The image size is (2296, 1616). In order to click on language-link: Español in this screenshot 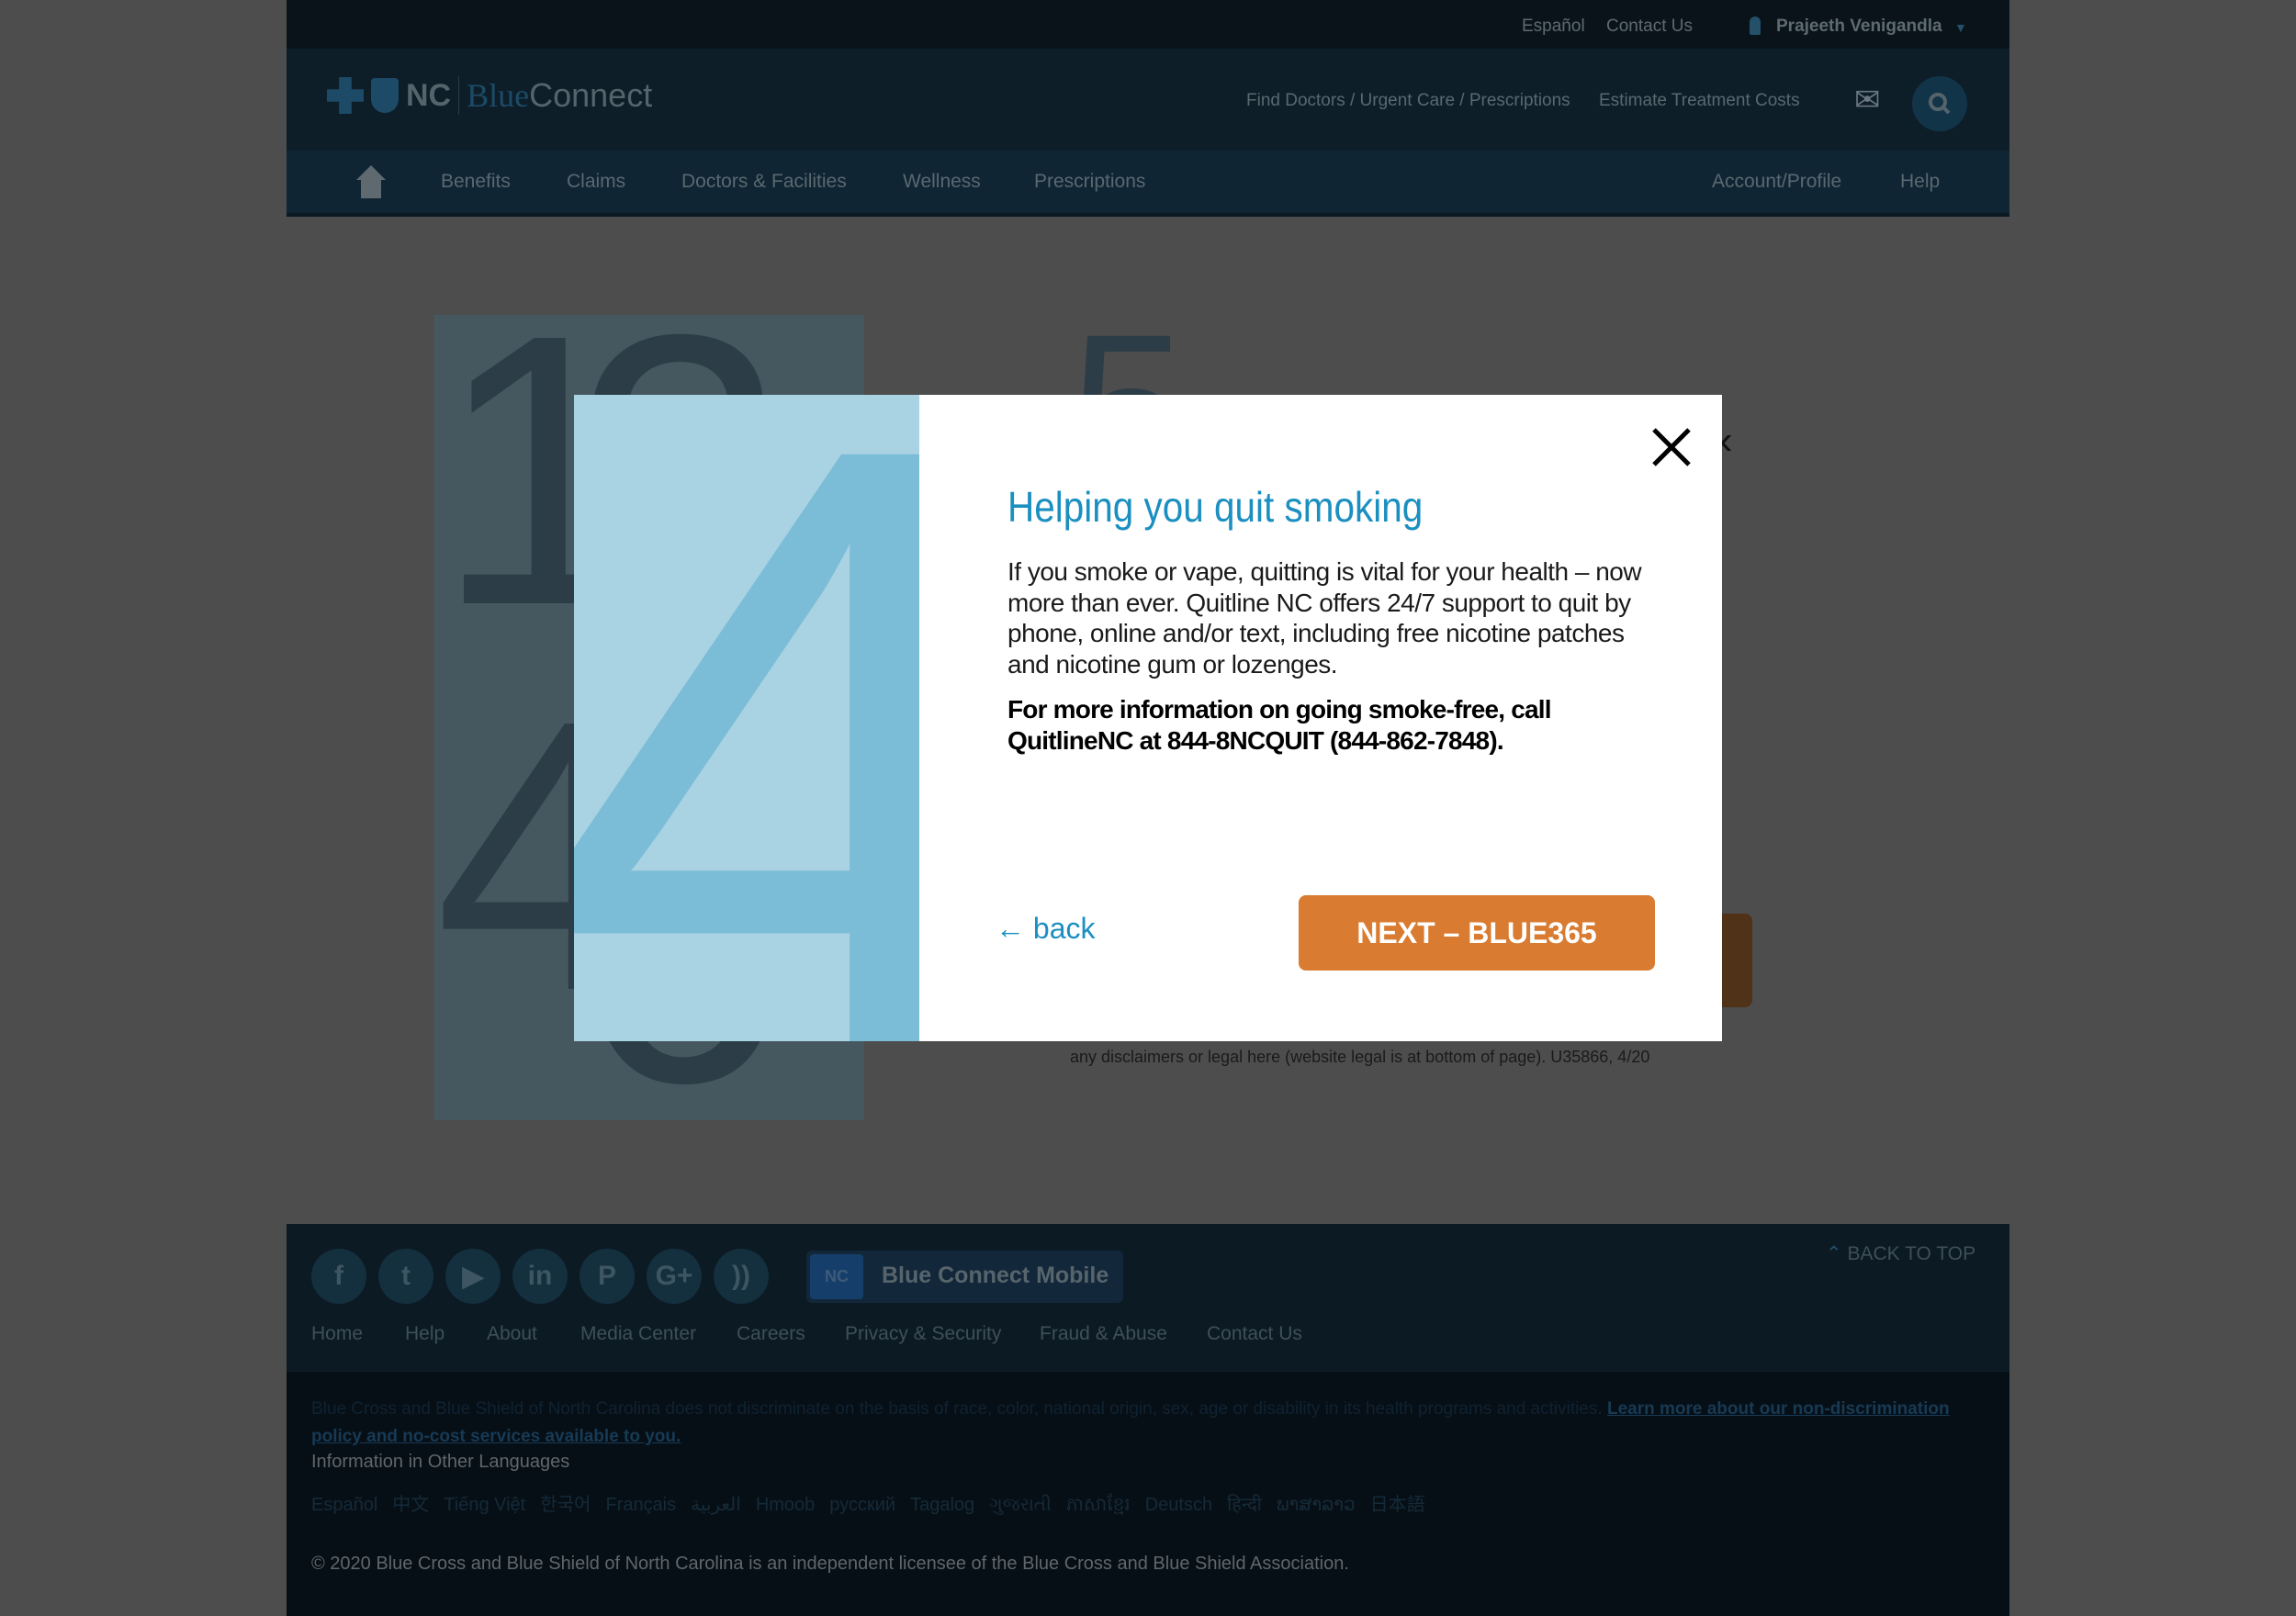, I will do `click(344, 1505)`.